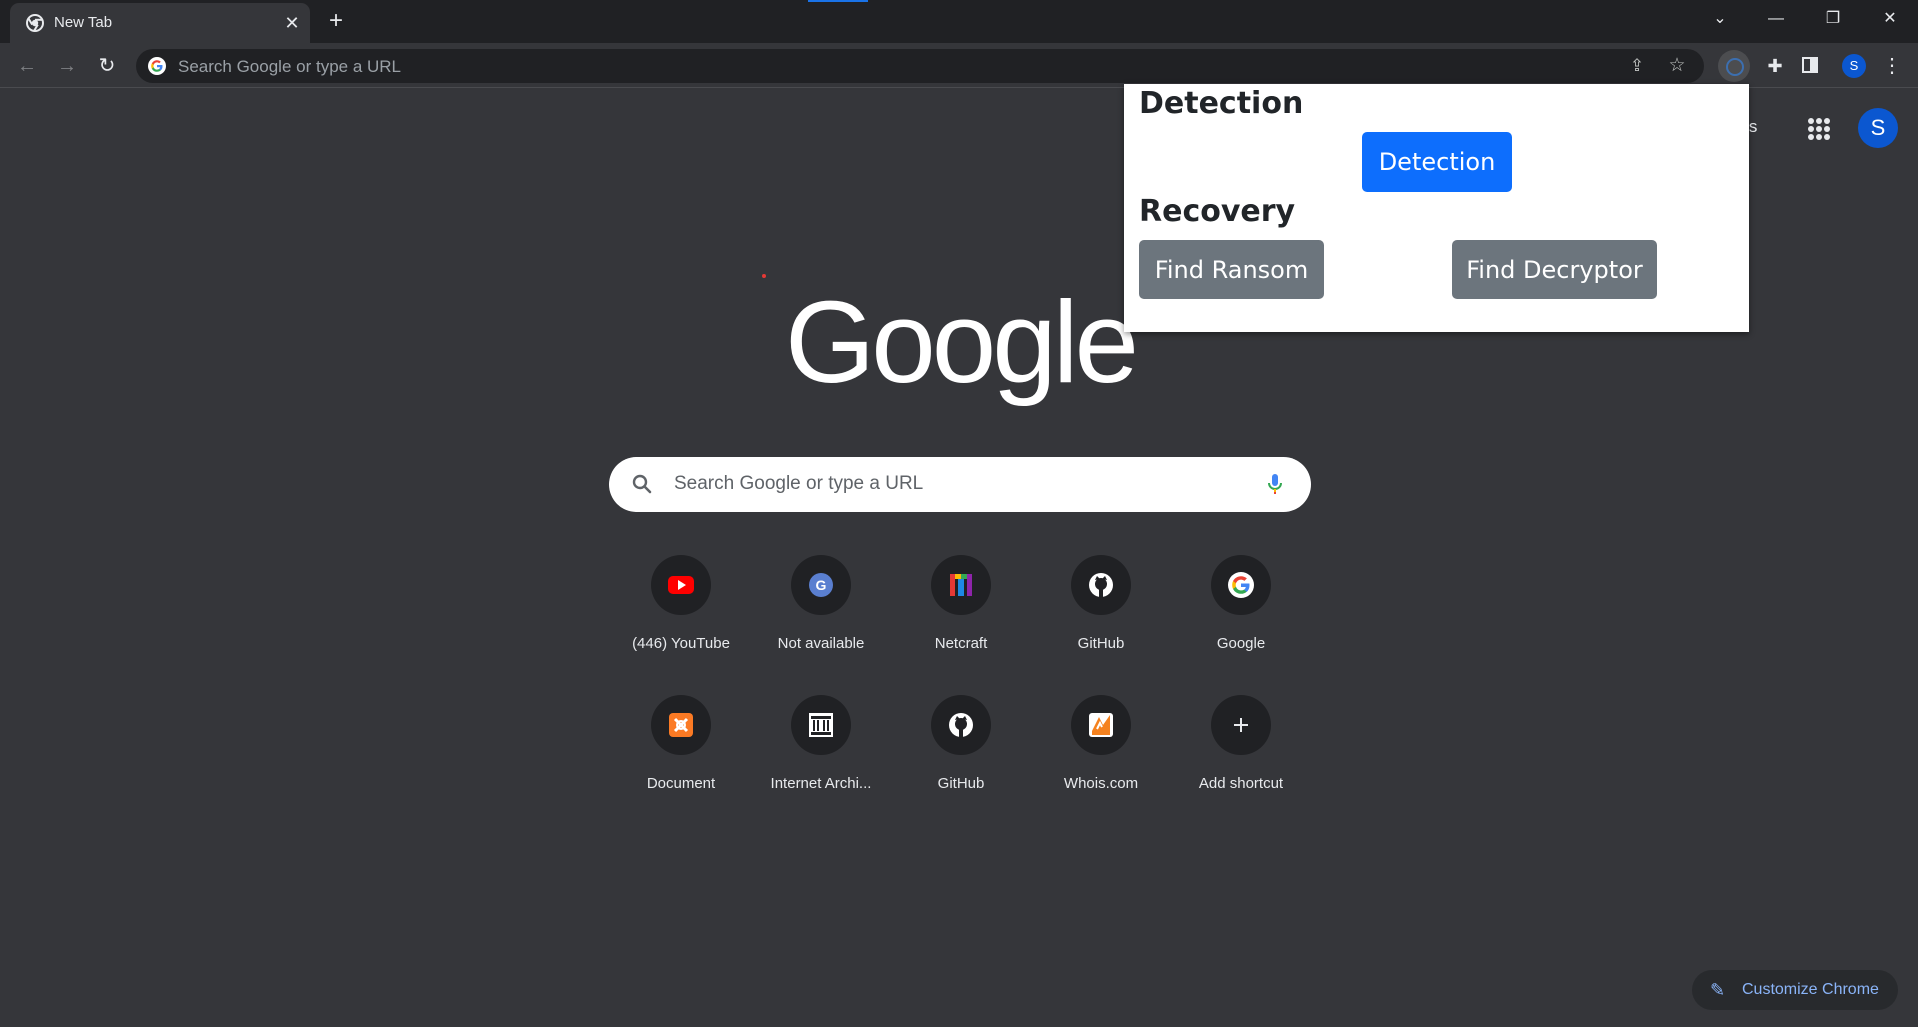 The image size is (1918, 1027). Describe the element at coordinates (642, 484) in the screenshot. I see `search-icon` at that location.